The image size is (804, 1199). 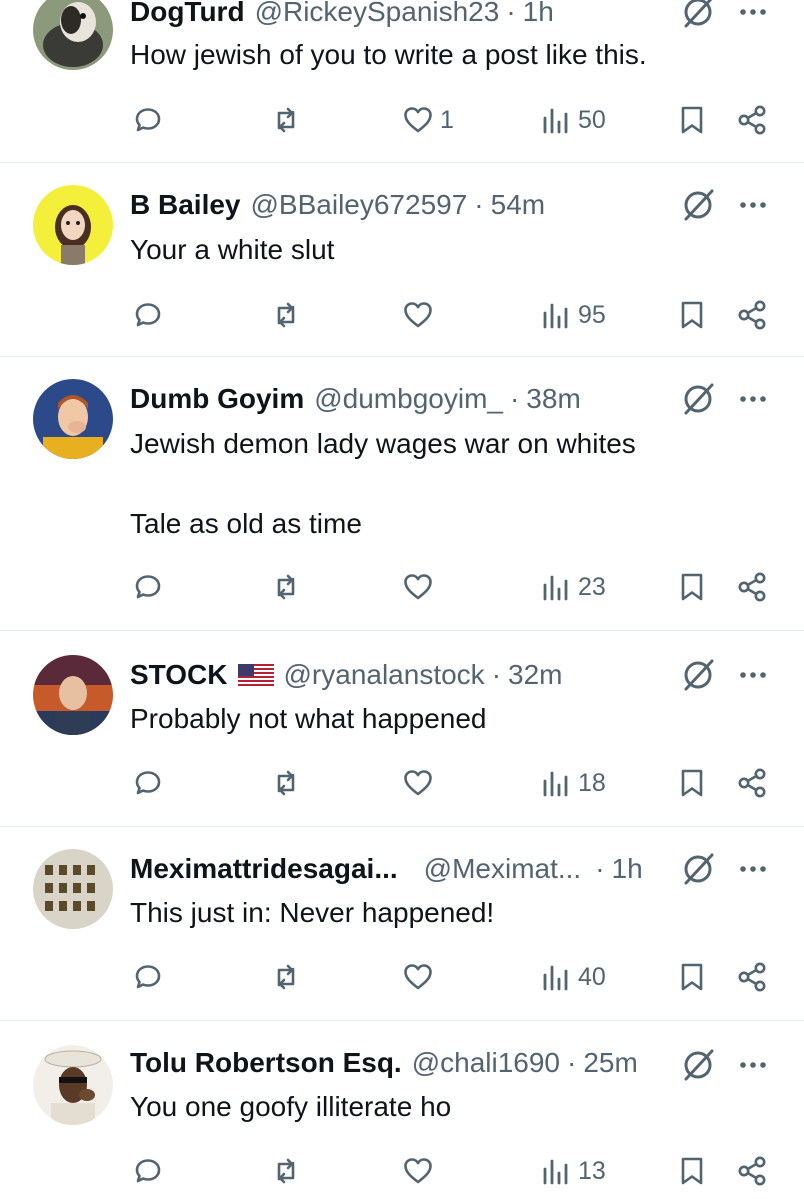 I want to click on post-header: Tolu Robertson Esq. @chali1690 · 25m, so click(x=384, y=1063).